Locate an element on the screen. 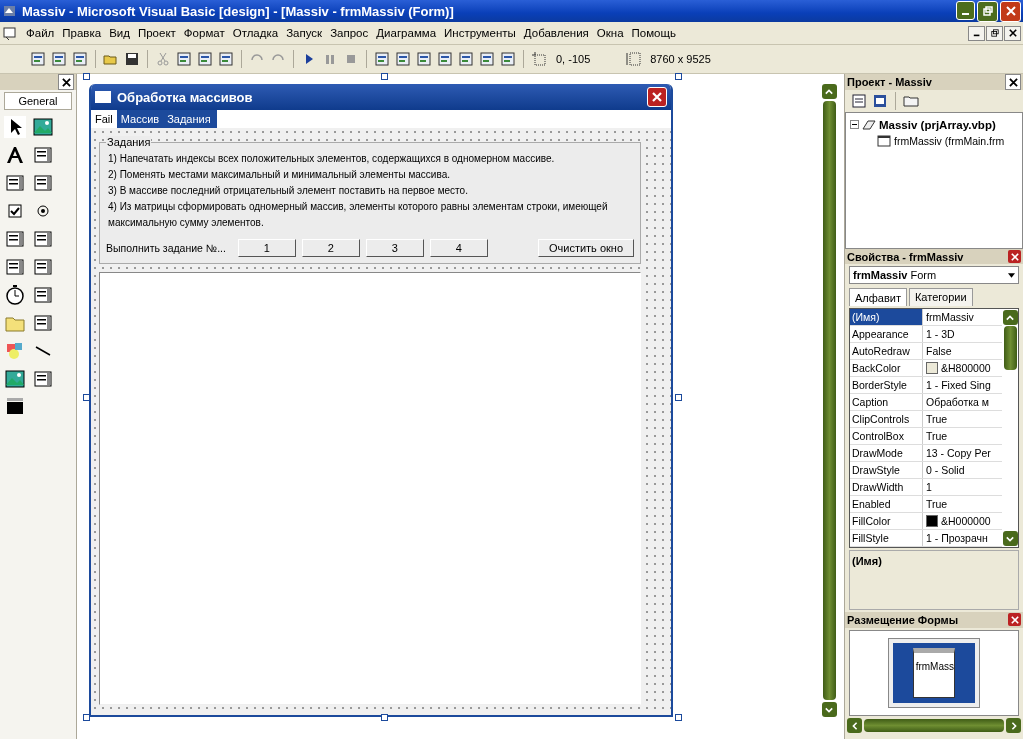 The width and height of the screenshot is (1023, 739). menu-item: Окна is located at coordinates (610, 33).